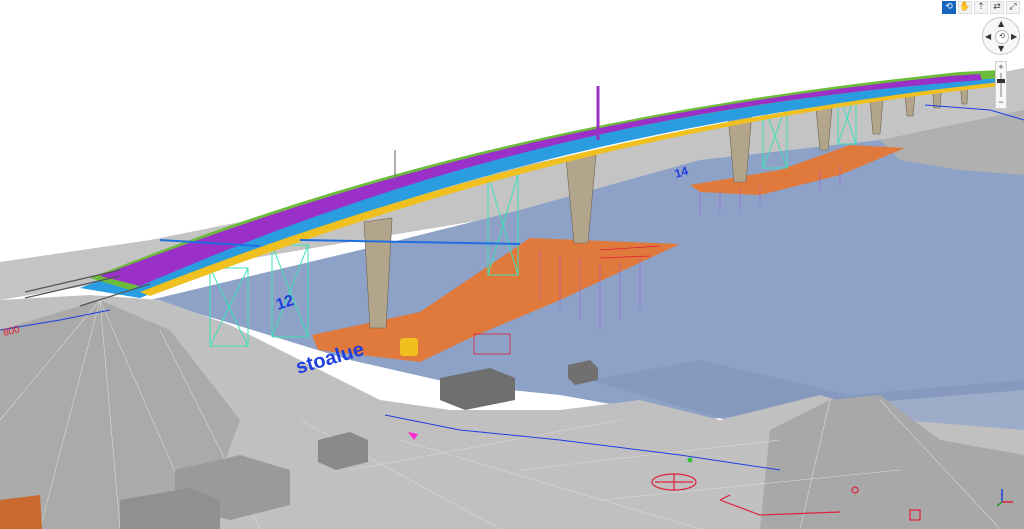  What do you see at coordinates (1001, 102) in the screenshot?
I see `zoom-out-button: −` at bounding box center [1001, 102].